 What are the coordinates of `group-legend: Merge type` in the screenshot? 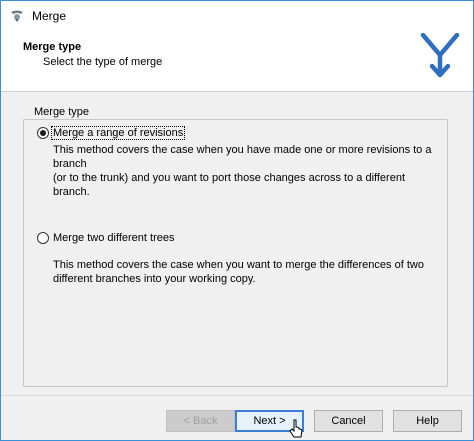 It's located at (62, 112).